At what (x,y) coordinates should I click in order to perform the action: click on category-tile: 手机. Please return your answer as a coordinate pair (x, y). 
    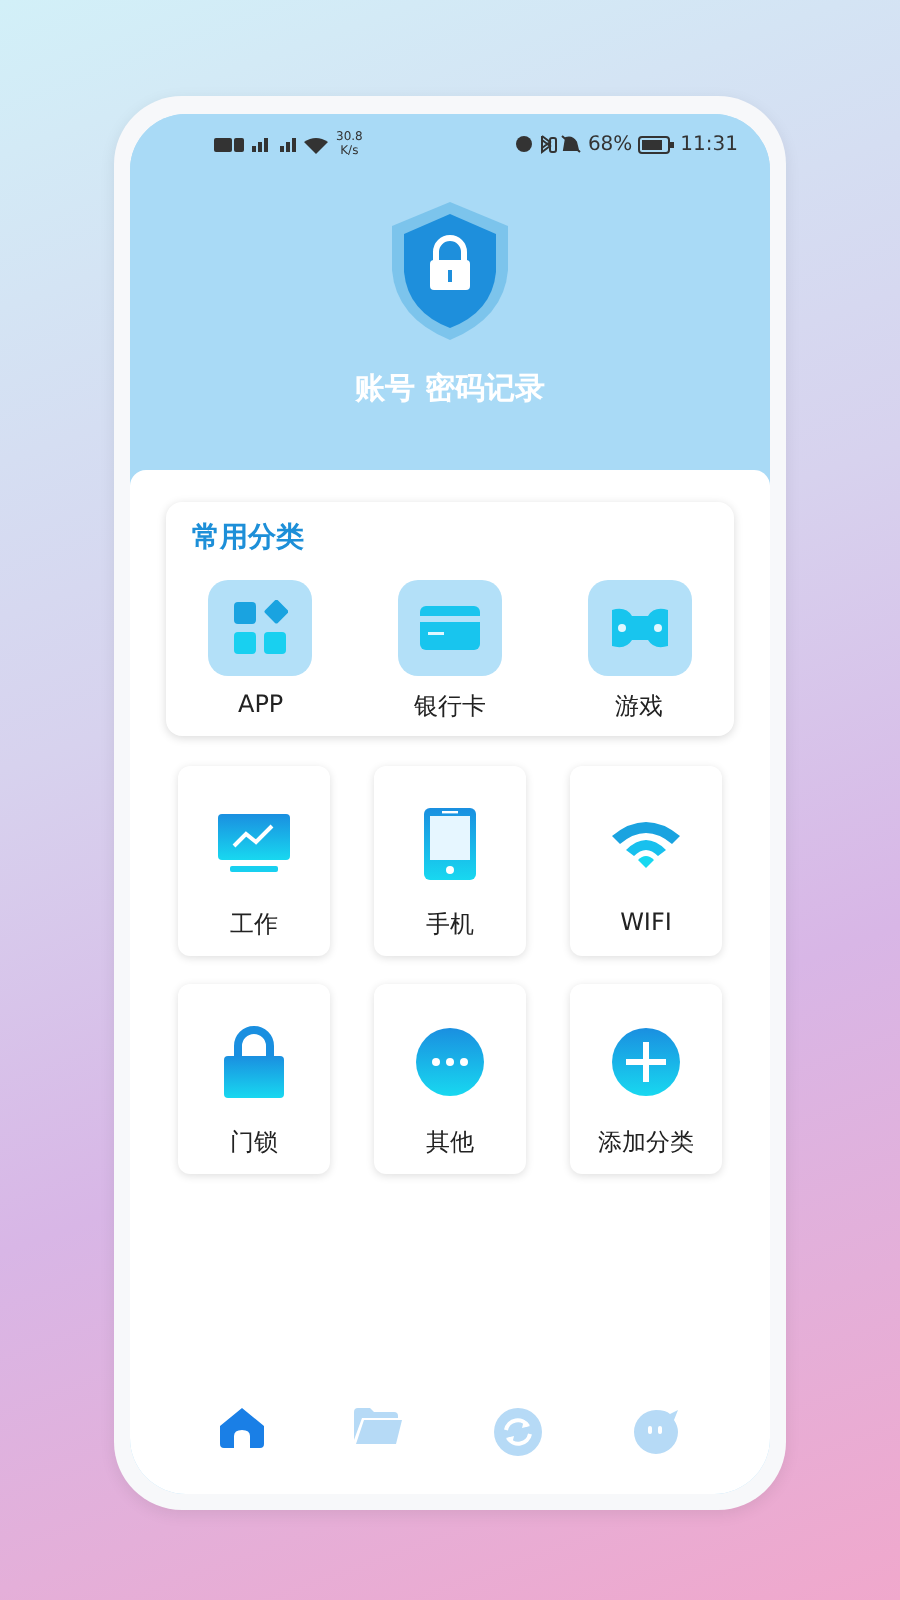
    Looking at the image, I should click on (450, 861).